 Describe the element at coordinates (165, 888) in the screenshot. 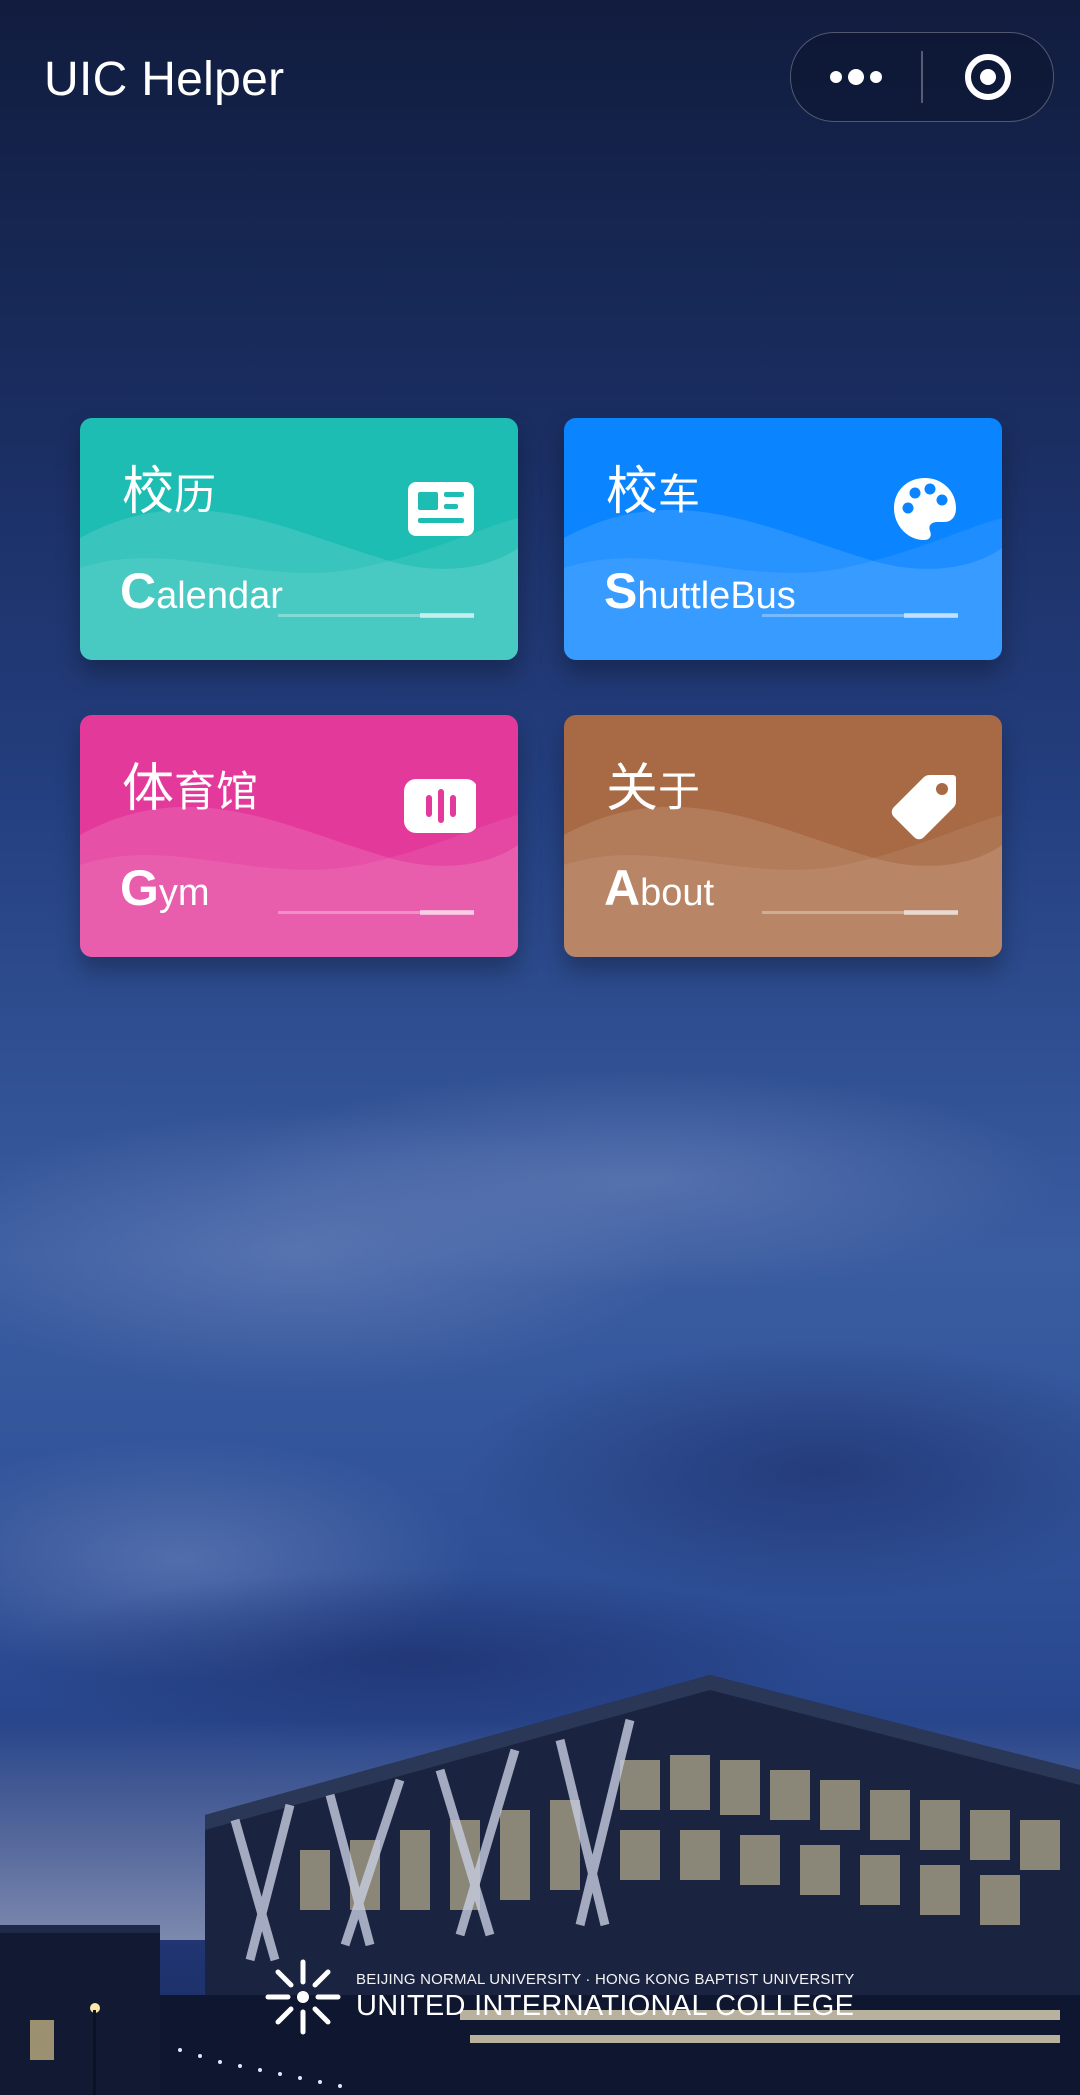

I see `card-en-title: Gym` at that location.